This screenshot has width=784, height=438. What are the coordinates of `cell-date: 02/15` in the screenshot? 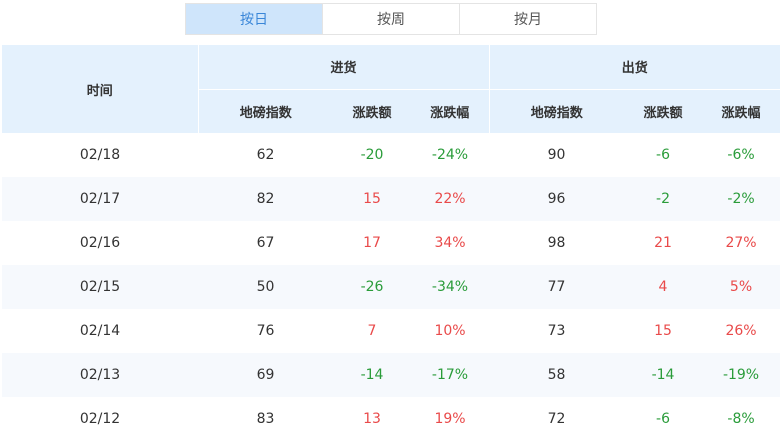 It's located at (100, 287).